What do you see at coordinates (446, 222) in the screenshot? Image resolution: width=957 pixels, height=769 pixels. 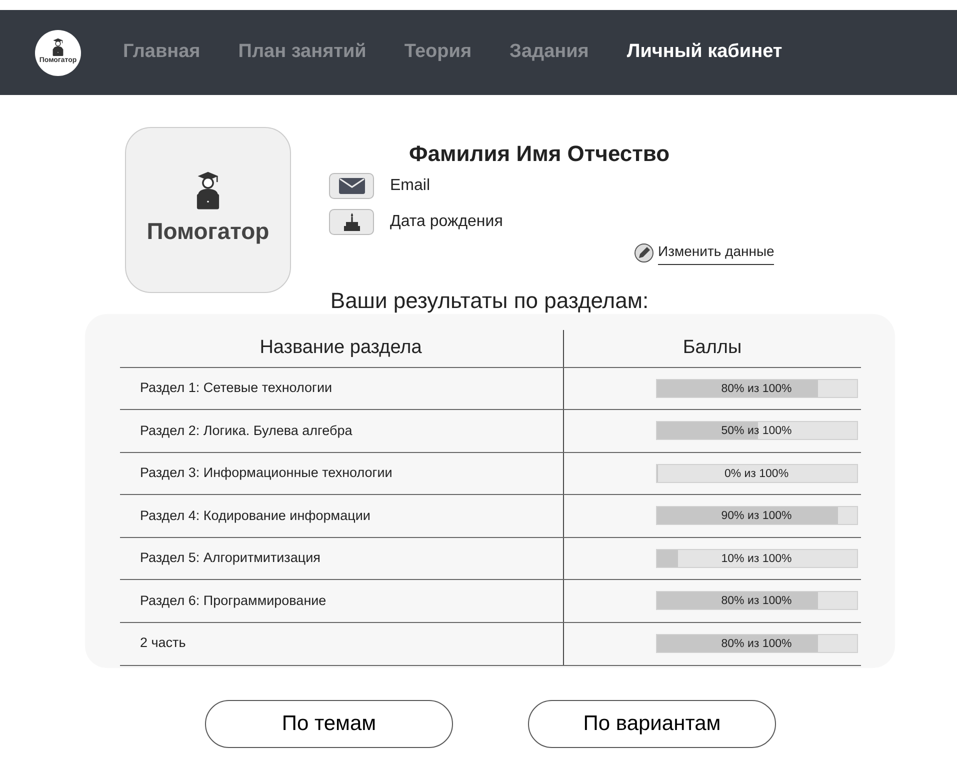 I see `birthdate-label: Дата рождения` at bounding box center [446, 222].